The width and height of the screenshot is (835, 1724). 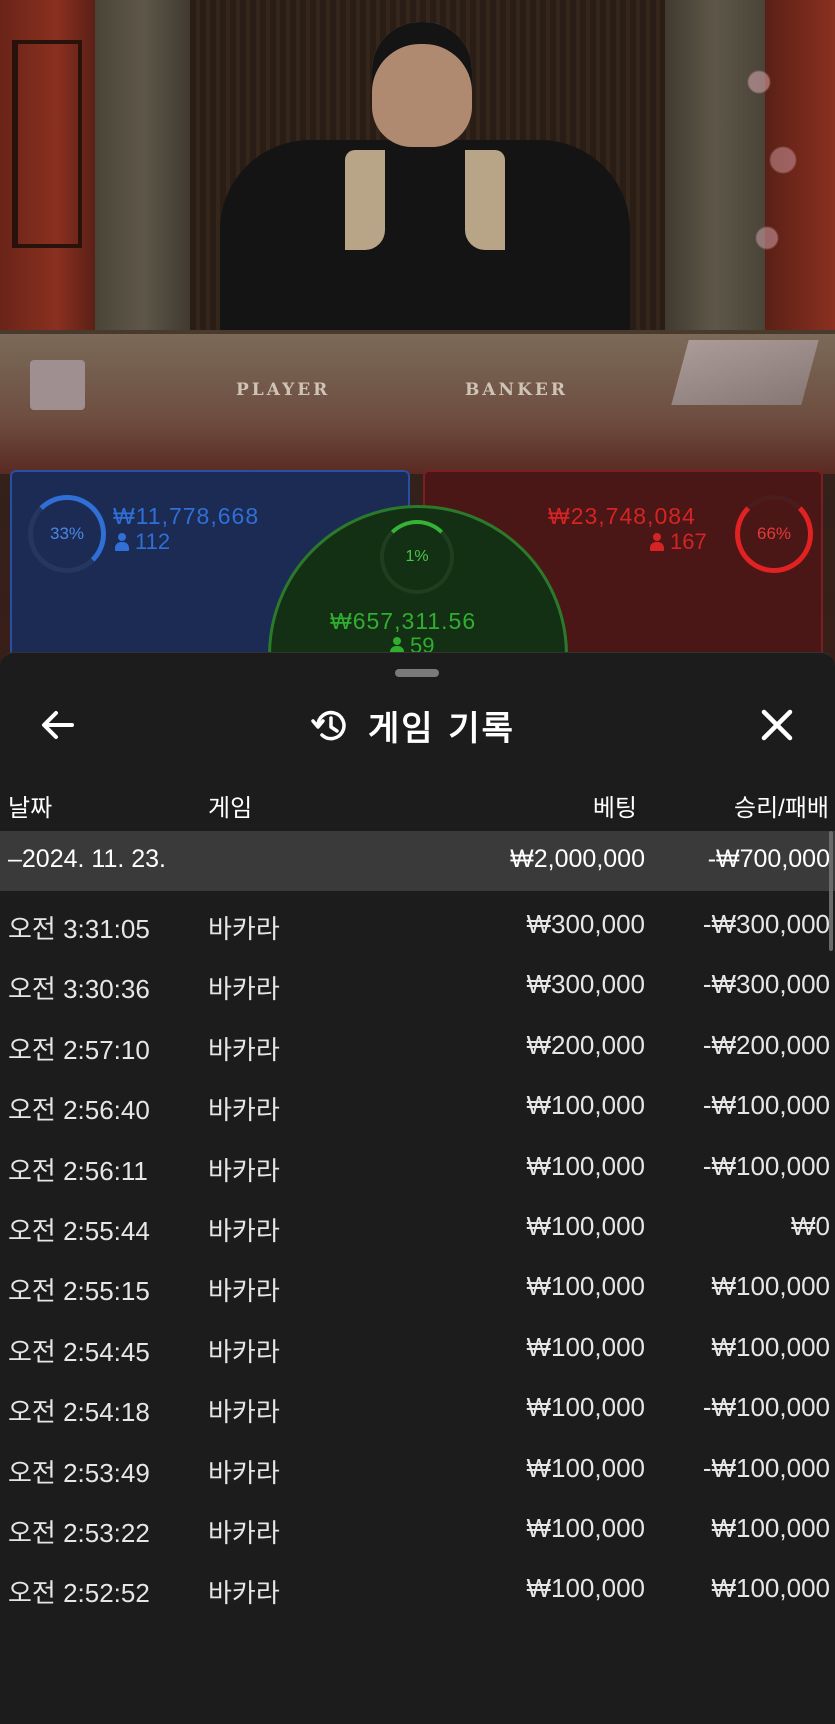 I want to click on column-header-result: 승리/패배, so click(x=781, y=805).